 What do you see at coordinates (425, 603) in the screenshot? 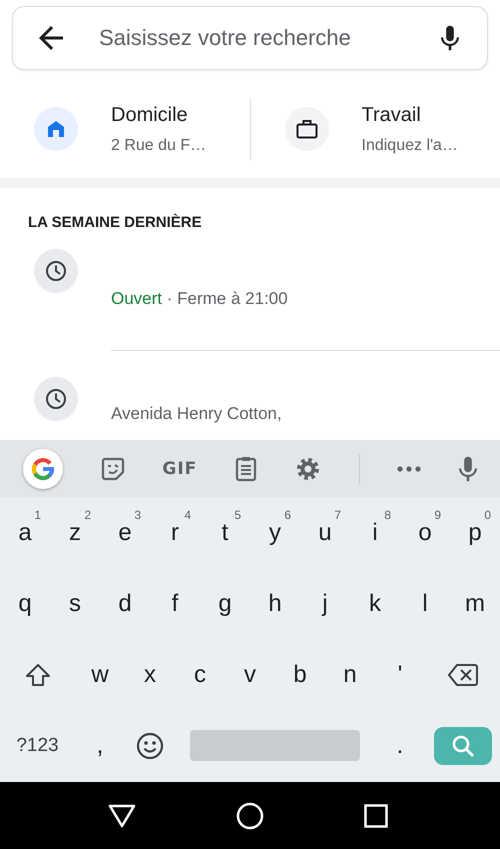
I see `key: l` at bounding box center [425, 603].